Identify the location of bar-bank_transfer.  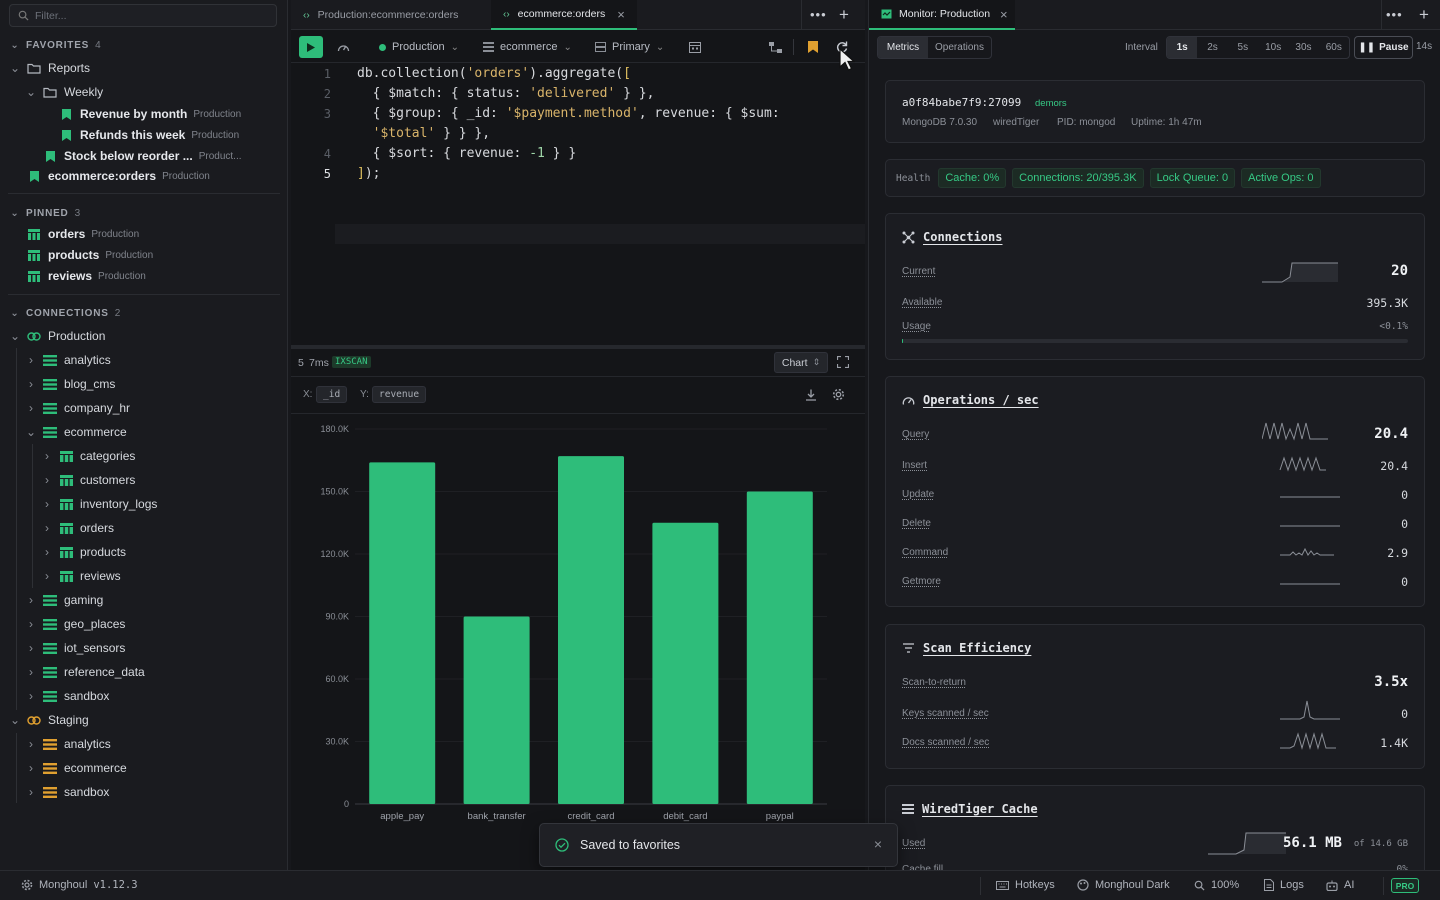
(496, 710).